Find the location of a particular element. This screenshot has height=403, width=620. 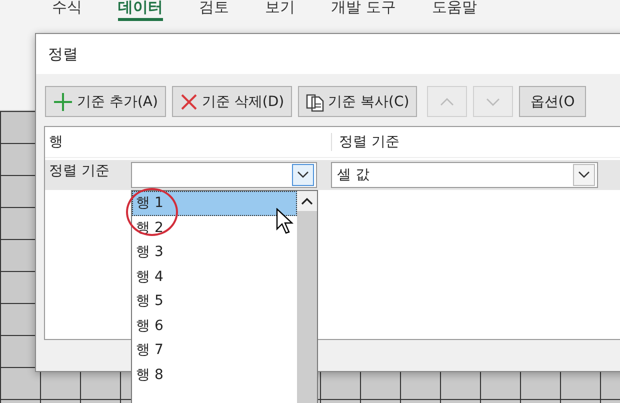

dropdown-item: 행 5 is located at coordinates (214, 301).